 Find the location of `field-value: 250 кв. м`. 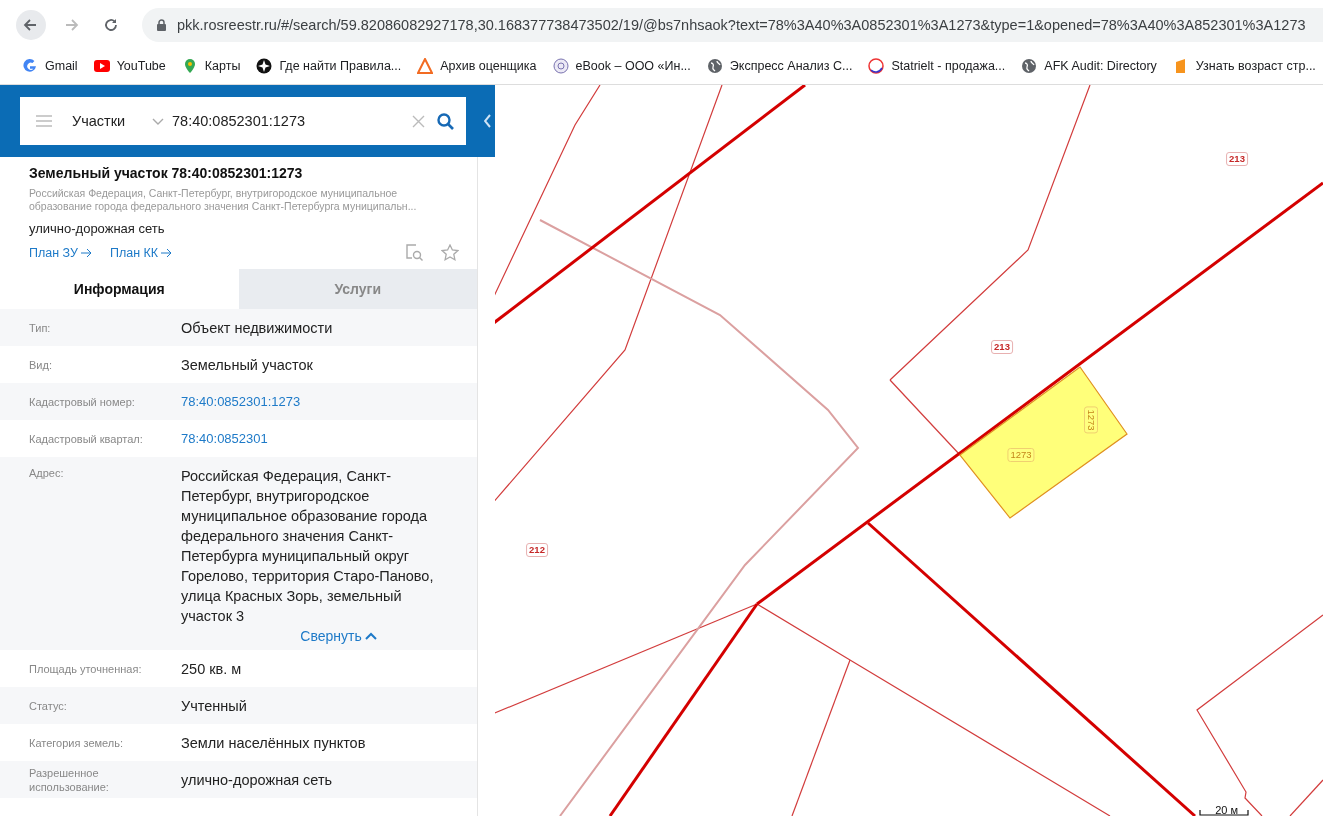

field-value: 250 кв. м is located at coordinates (212, 669).